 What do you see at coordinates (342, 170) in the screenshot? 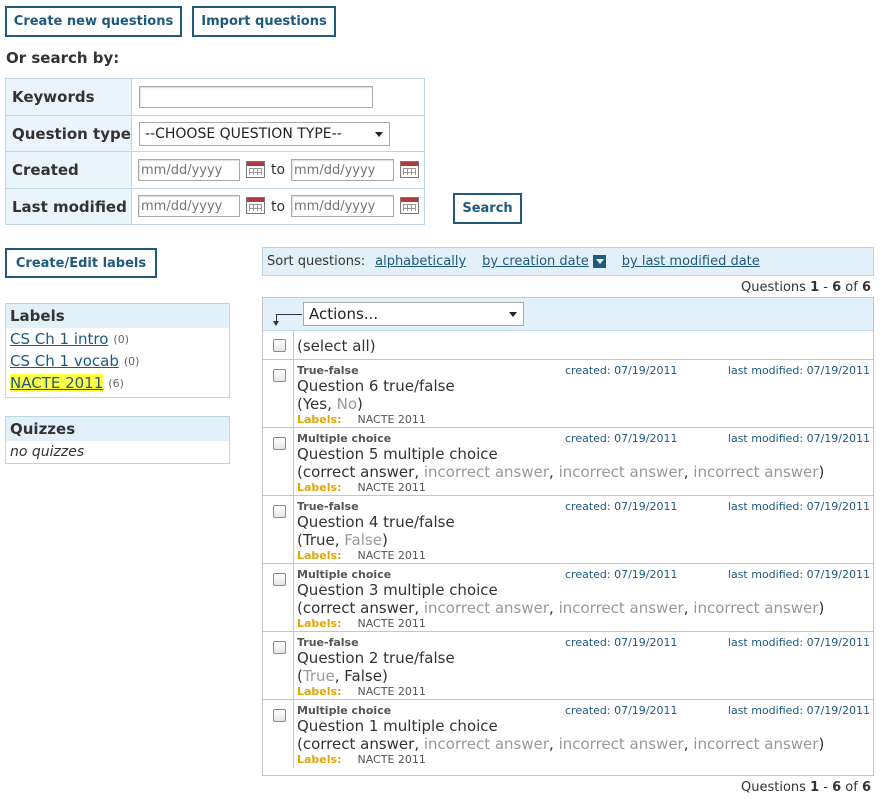
I see `created-to-input` at bounding box center [342, 170].